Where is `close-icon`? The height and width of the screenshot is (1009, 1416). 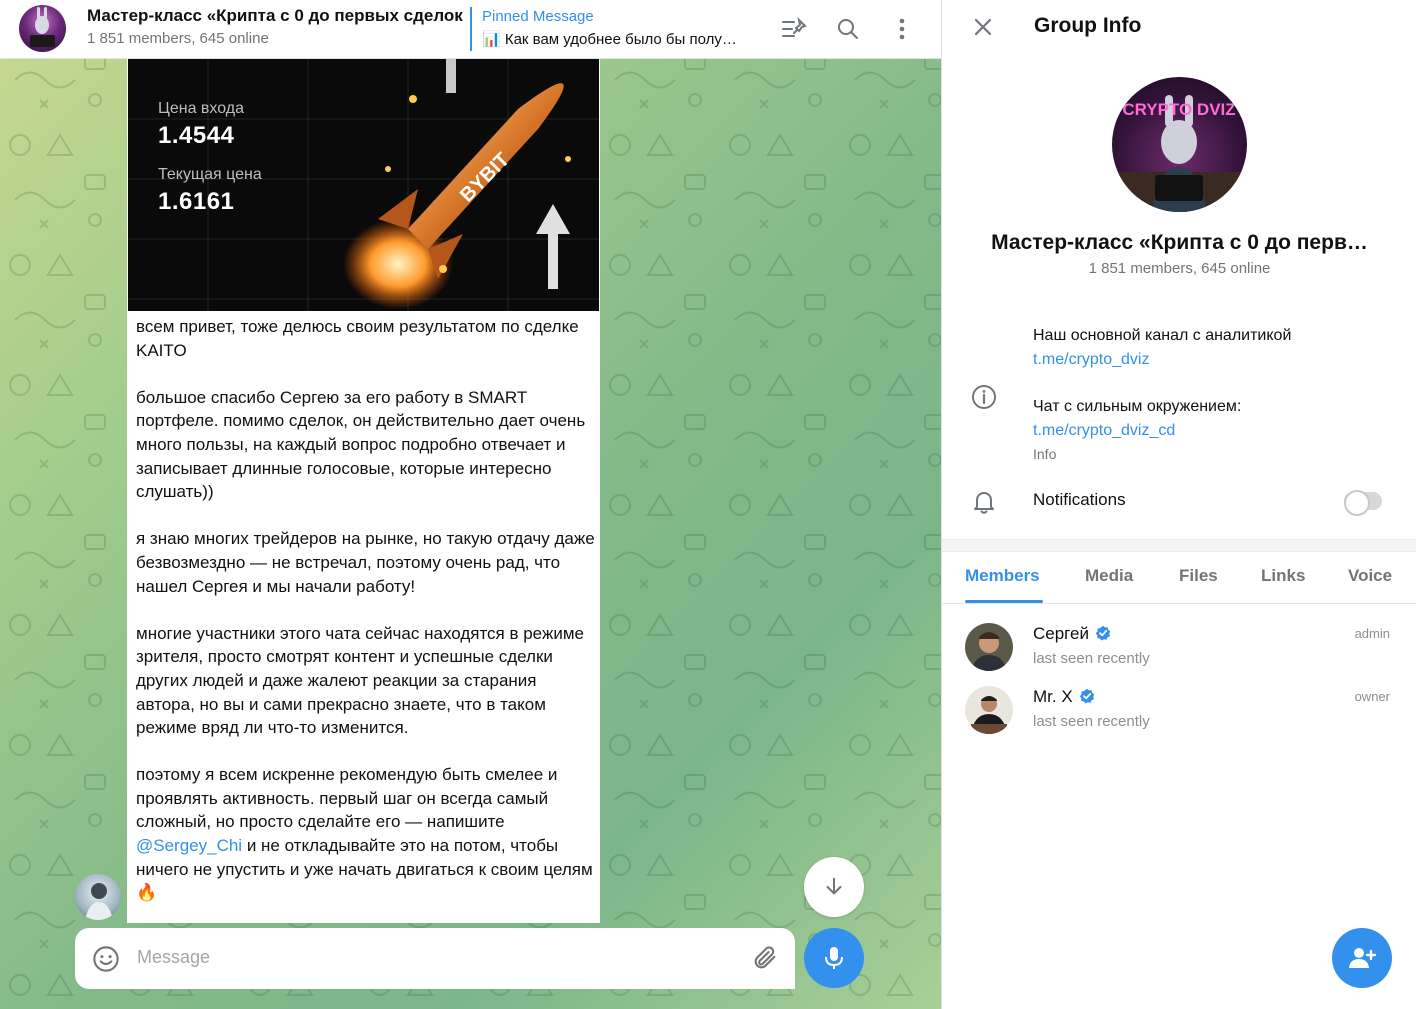
close-icon is located at coordinates (983, 27).